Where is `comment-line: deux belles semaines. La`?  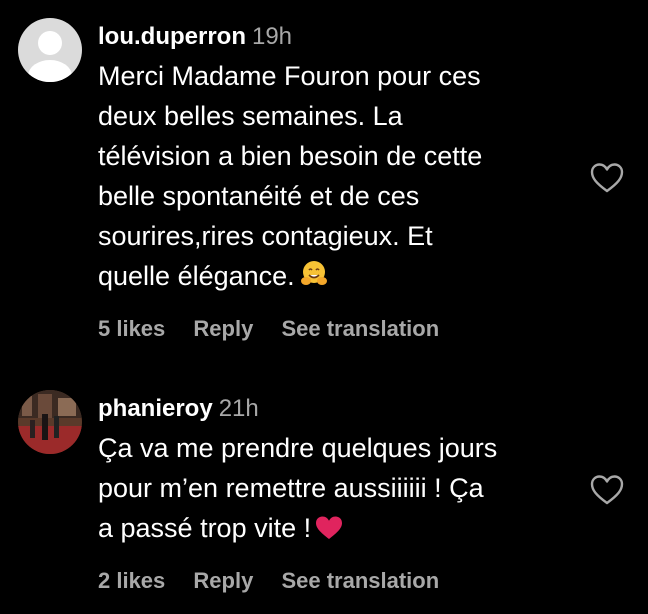
comment-line: deux belles semaines. La is located at coordinates (250, 116).